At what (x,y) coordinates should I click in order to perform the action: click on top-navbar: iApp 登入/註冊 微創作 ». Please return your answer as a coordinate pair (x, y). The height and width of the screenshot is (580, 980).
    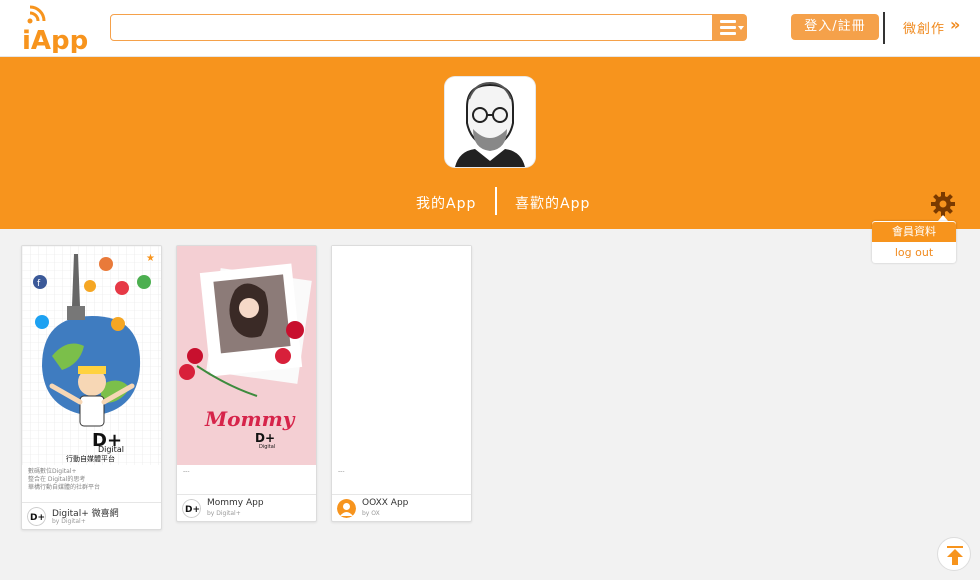
    Looking at the image, I should click on (490, 28).